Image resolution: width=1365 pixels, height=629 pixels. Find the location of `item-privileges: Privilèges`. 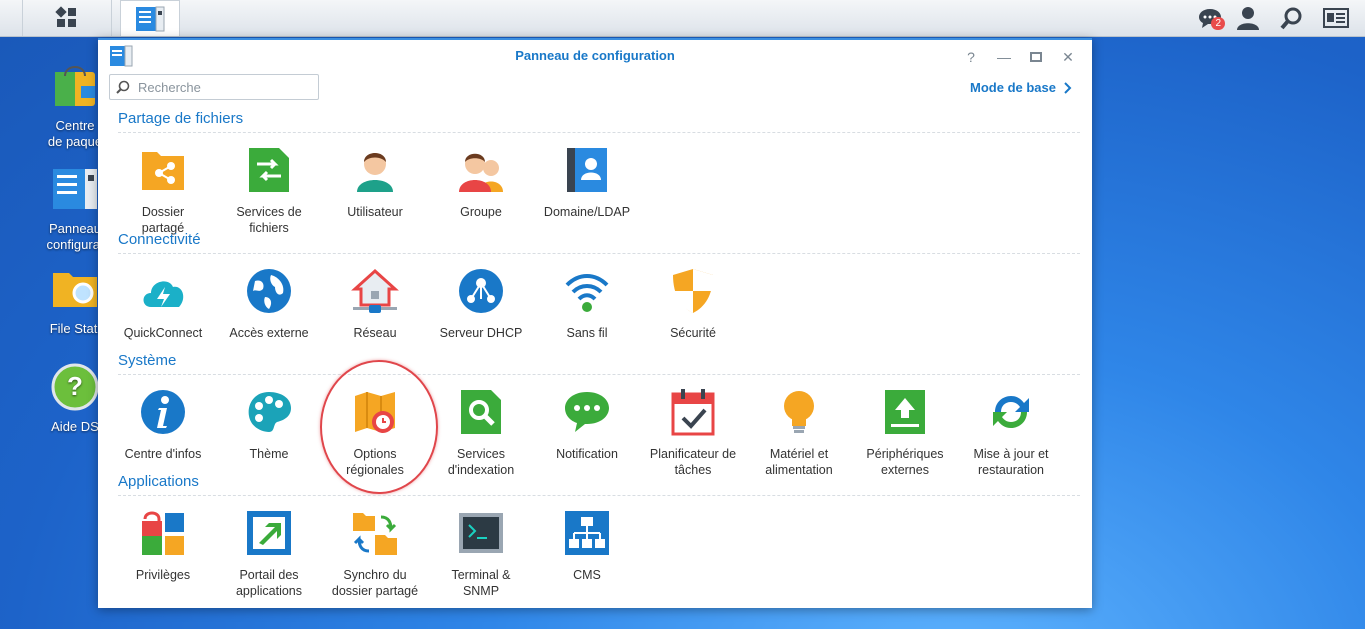

item-privileges: Privilèges is located at coordinates (163, 546).